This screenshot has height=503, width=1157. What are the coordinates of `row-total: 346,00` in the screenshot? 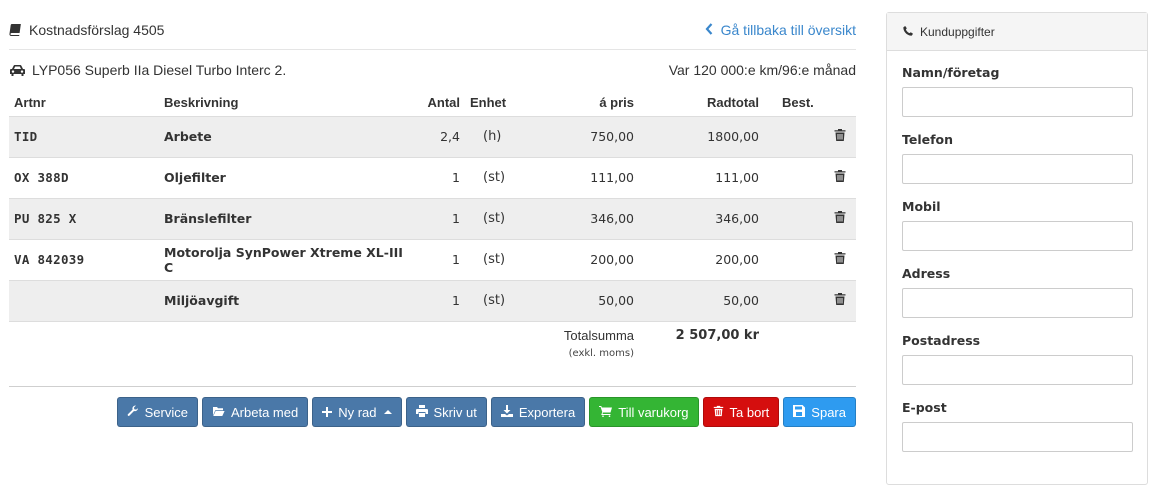 It's located at (701, 219).